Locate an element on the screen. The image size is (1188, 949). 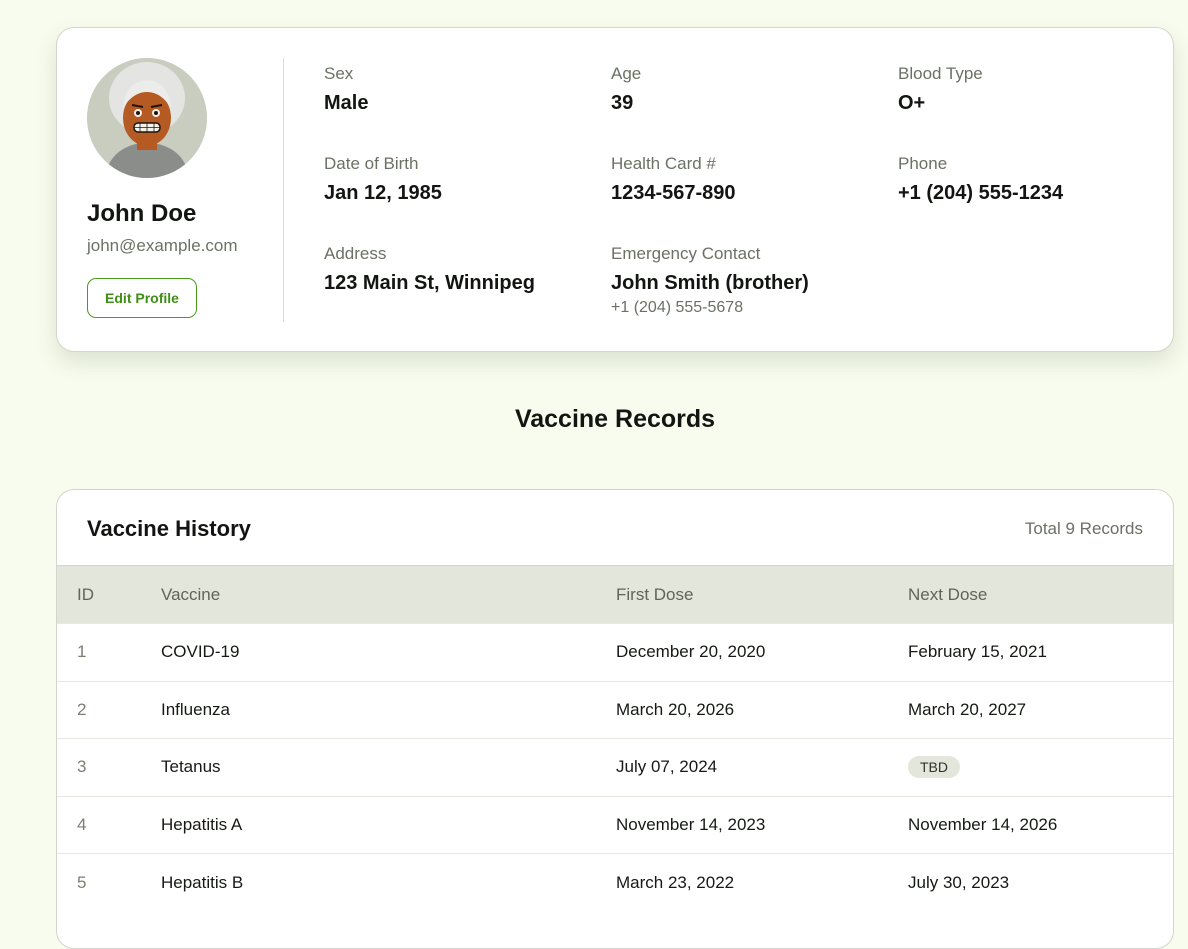
field-value: O+ is located at coordinates (912, 103).